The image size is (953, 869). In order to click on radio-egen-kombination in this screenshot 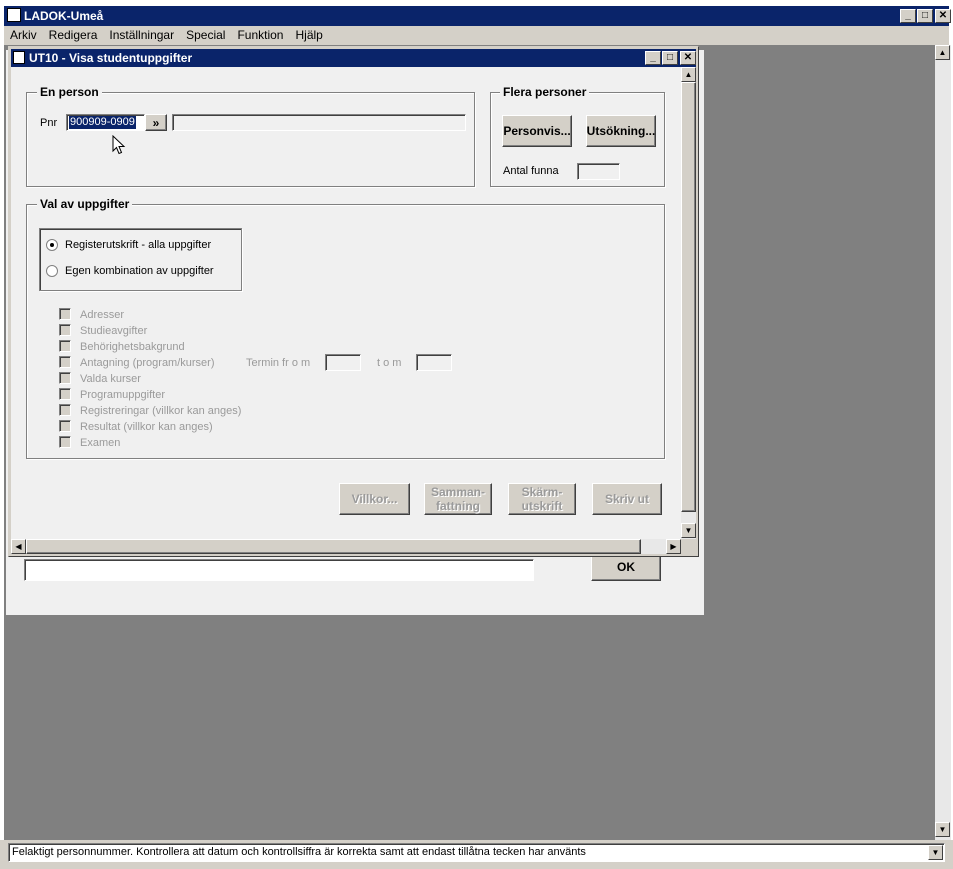, I will do `click(52, 271)`.